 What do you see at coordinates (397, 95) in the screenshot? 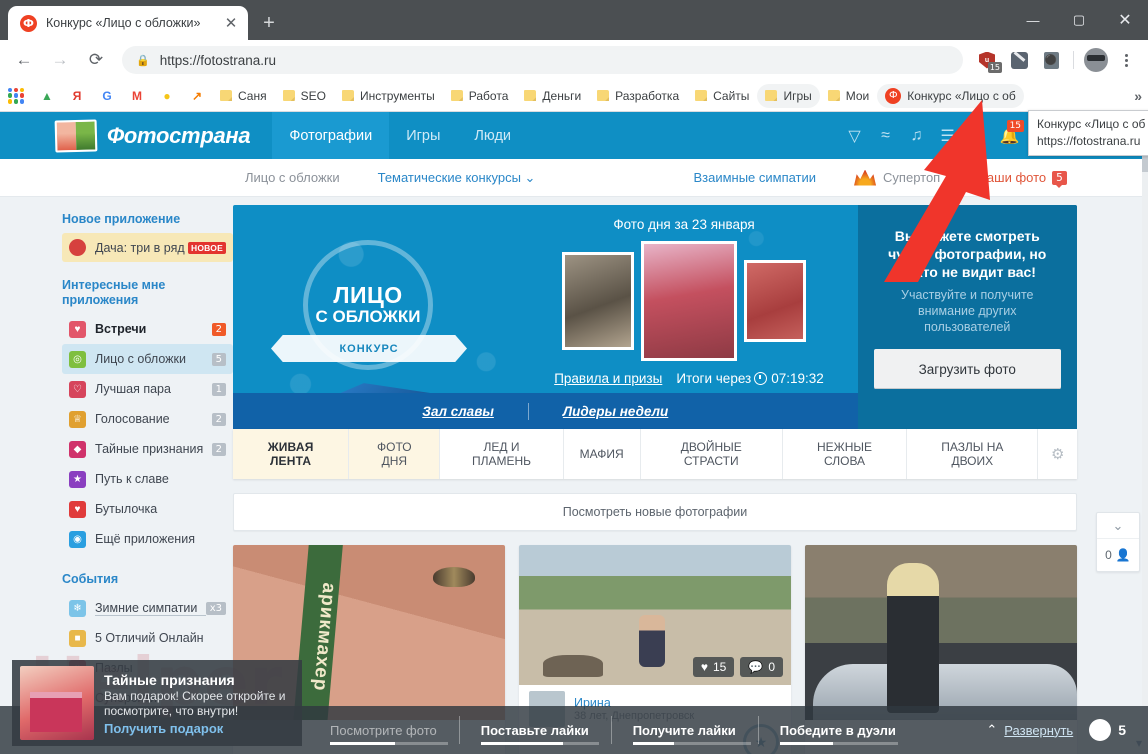
I see `bookmark-label: Инструменты` at bounding box center [397, 95].